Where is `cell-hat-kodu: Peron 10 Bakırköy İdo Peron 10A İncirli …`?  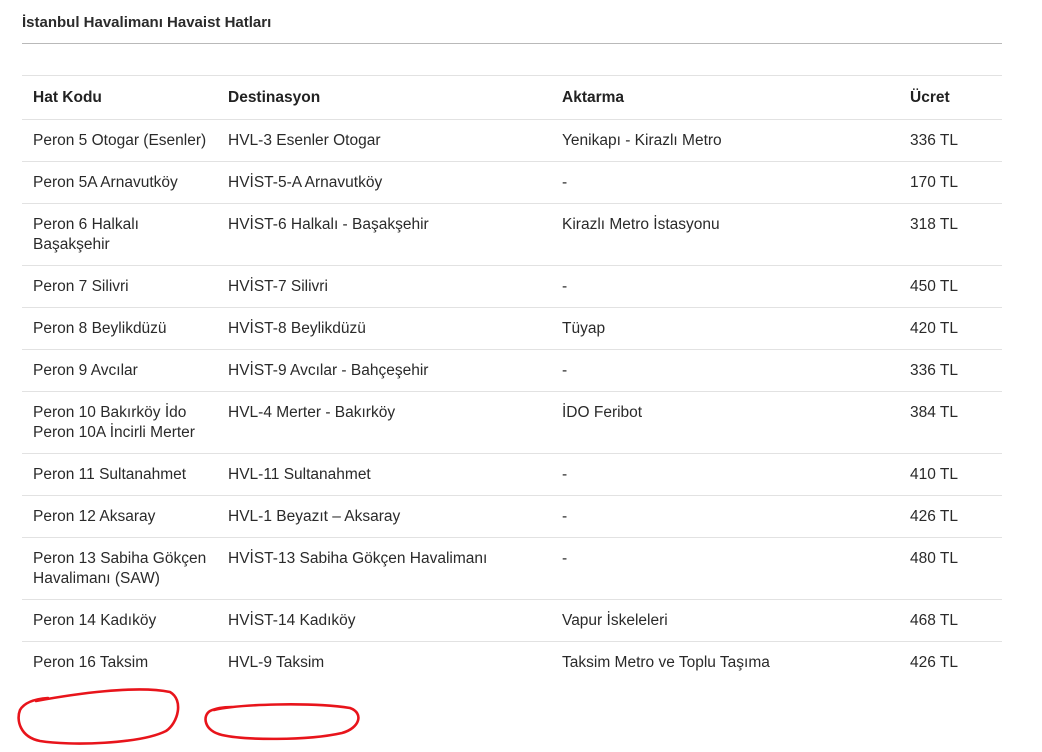
cell-hat-kodu: Peron 10 Bakırköy İdo Peron 10A İncirli … is located at coordinates (119, 422).